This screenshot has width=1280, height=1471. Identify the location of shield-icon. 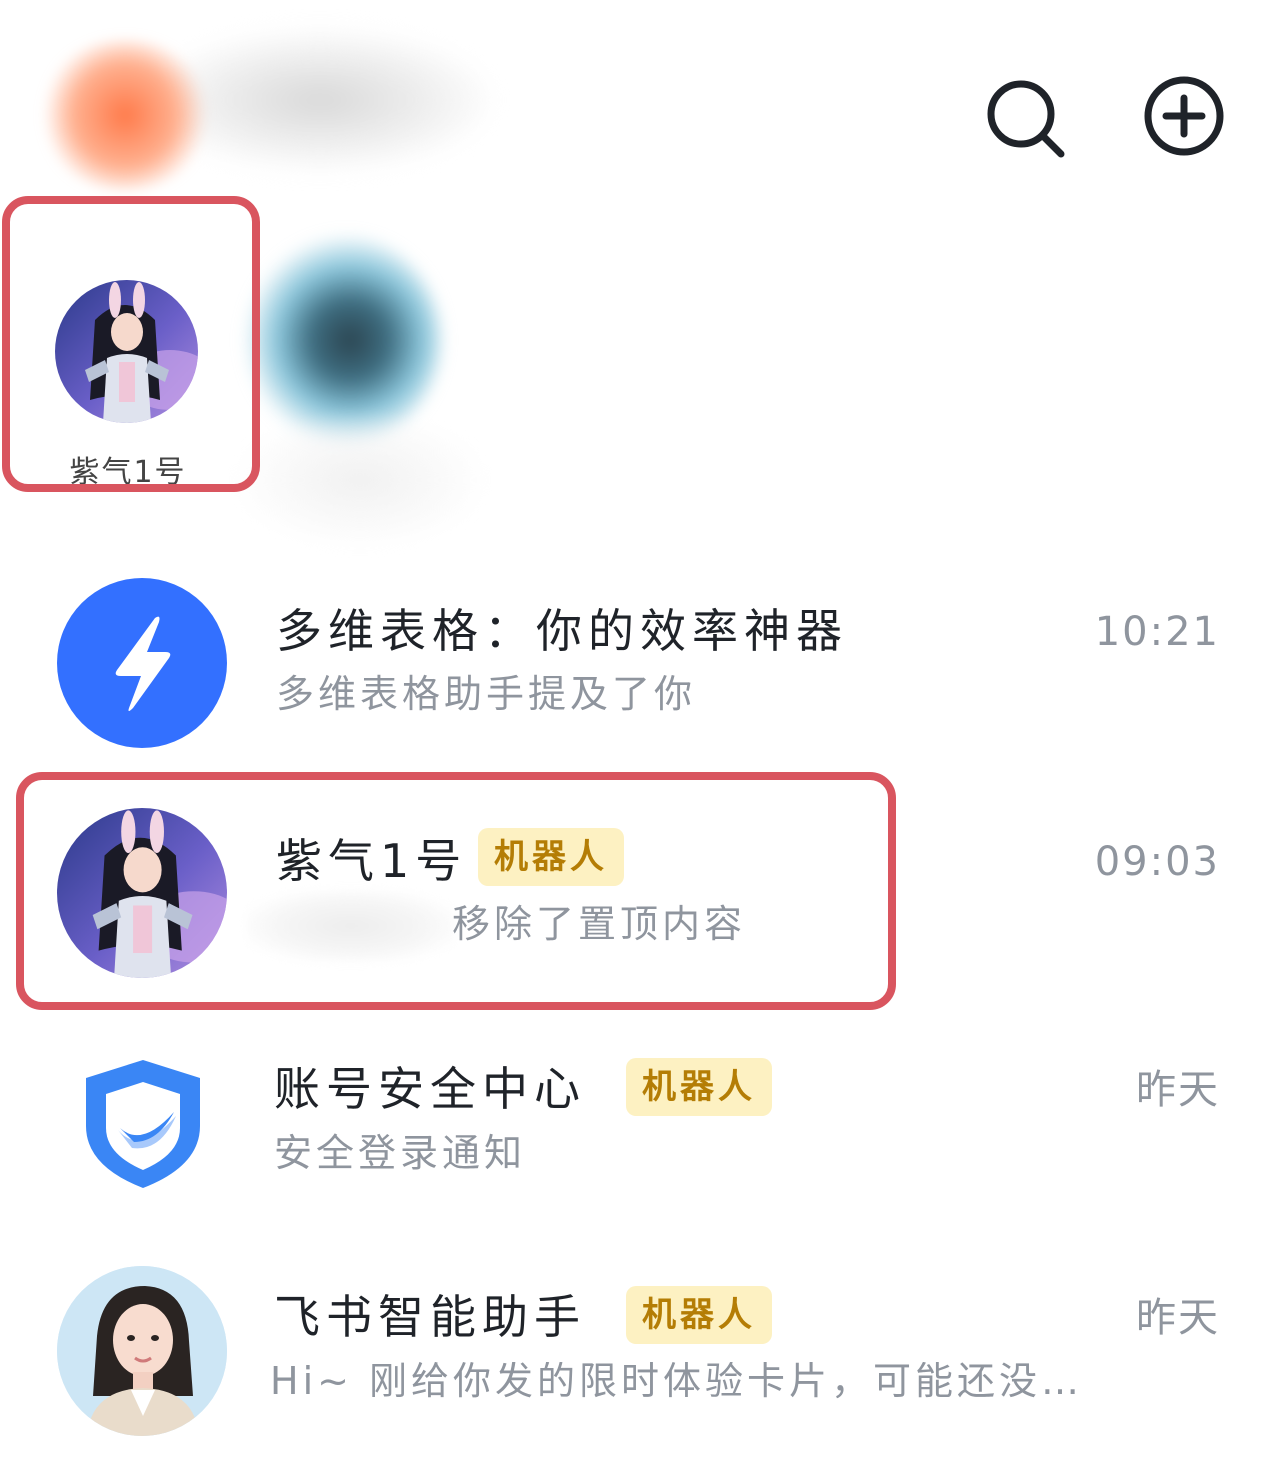
(143, 1124).